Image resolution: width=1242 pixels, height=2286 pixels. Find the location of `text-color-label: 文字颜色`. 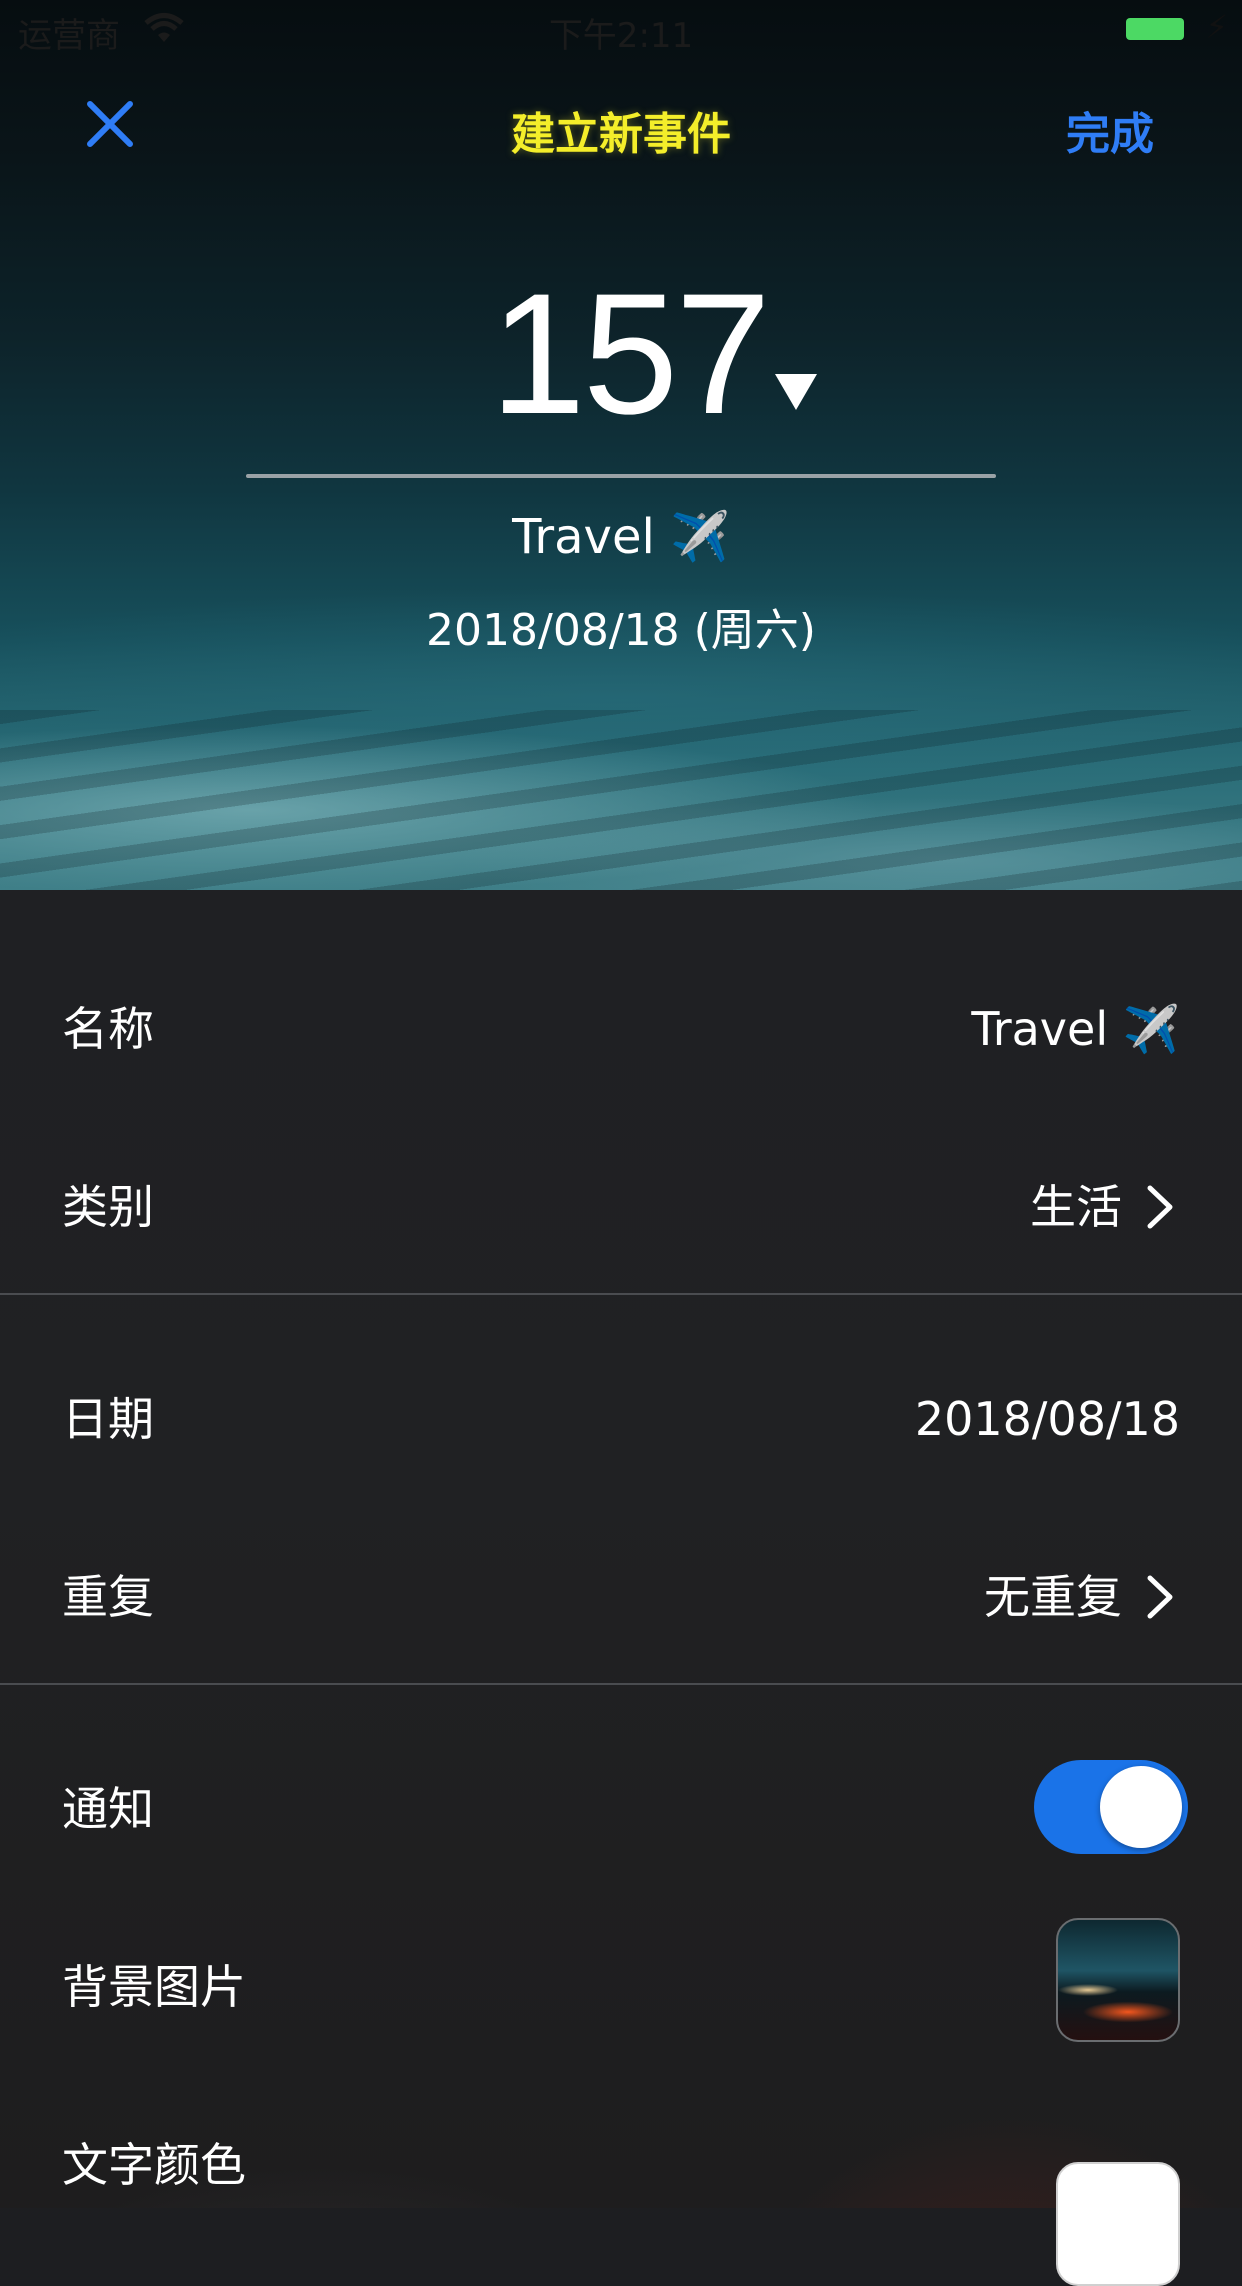

text-color-label: 文字颜色 is located at coordinates (154, 2165).